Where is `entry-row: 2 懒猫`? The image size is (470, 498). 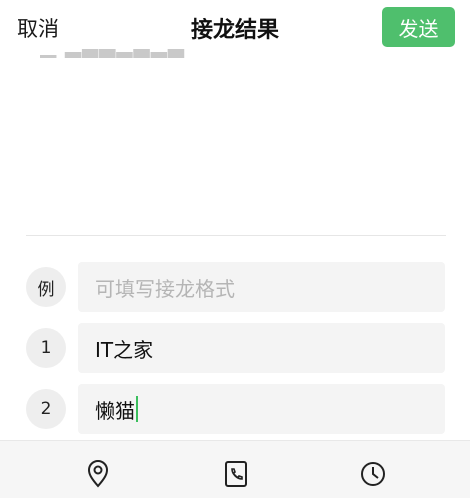
entry-row: 2 懒猫 is located at coordinates (236, 409).